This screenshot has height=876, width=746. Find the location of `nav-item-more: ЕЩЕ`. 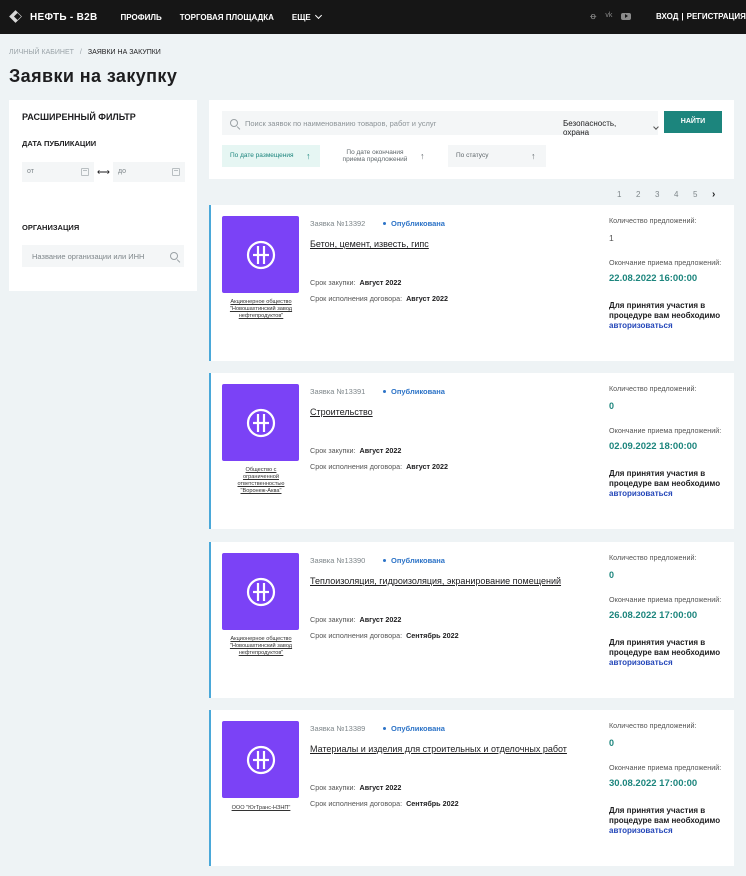

nav-item-more: ЕЩЕ is located at coordinates (307, 16).